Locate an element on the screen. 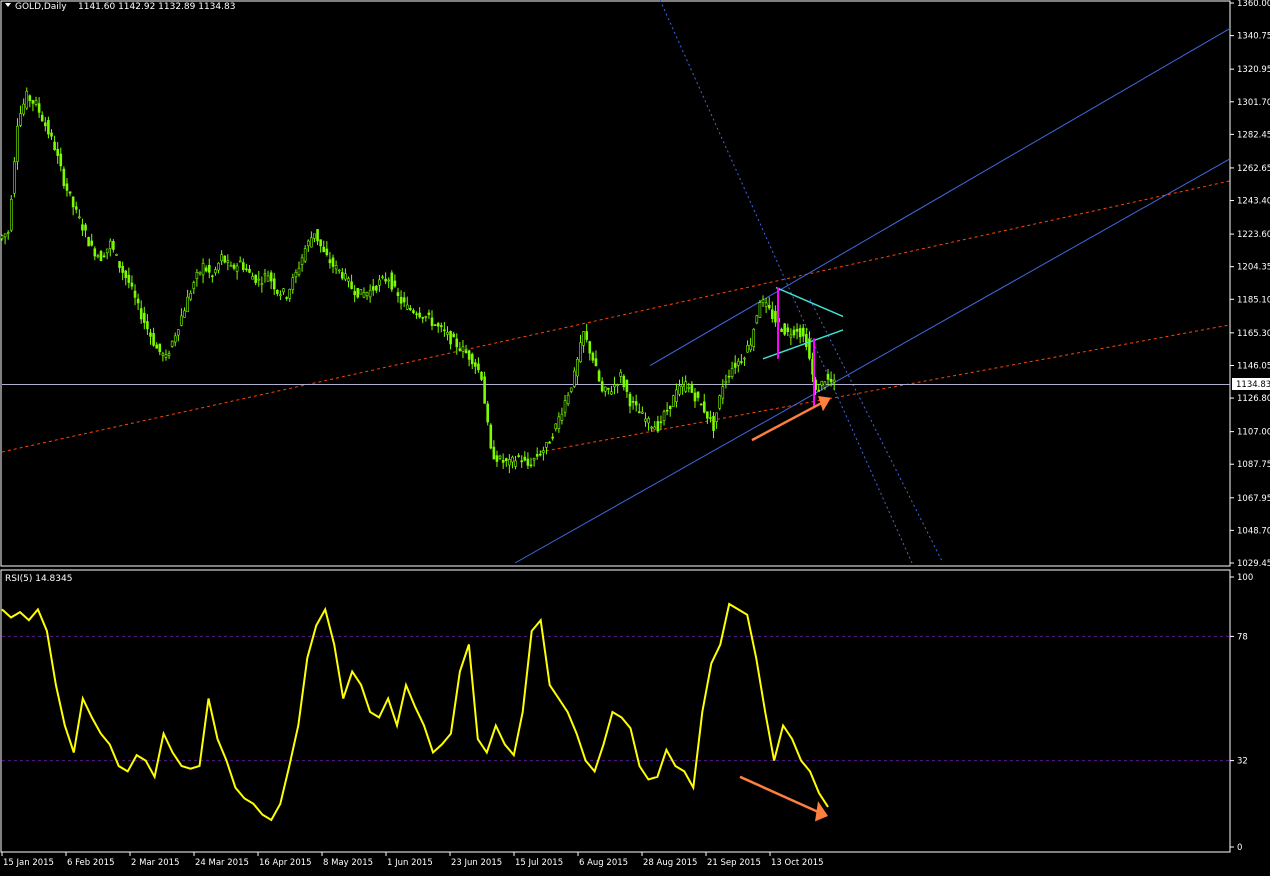 Image resolution: width=1270 pixels, height=876 pixels. price-y-tick-label: 1048.70 is located at coordinates (1253, 531).